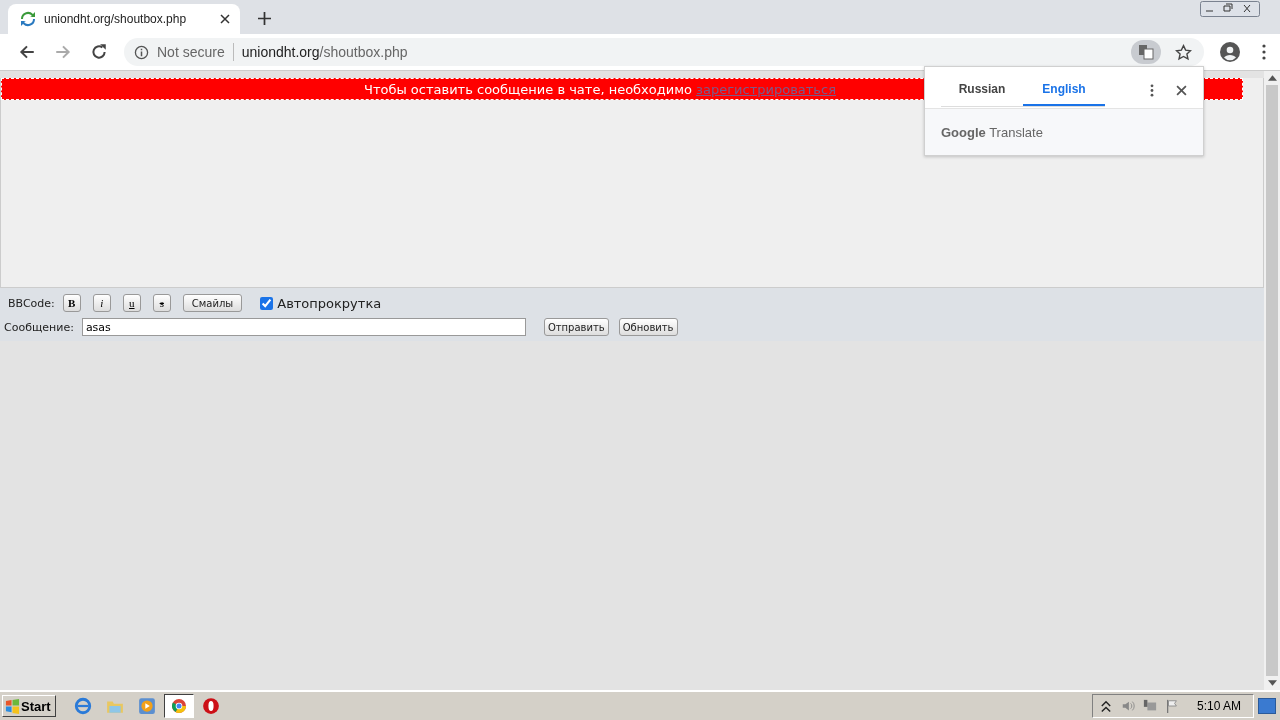 The width and height of the screenshot is (1280, 720). I want to click on network-icon, so click(1149, 706).